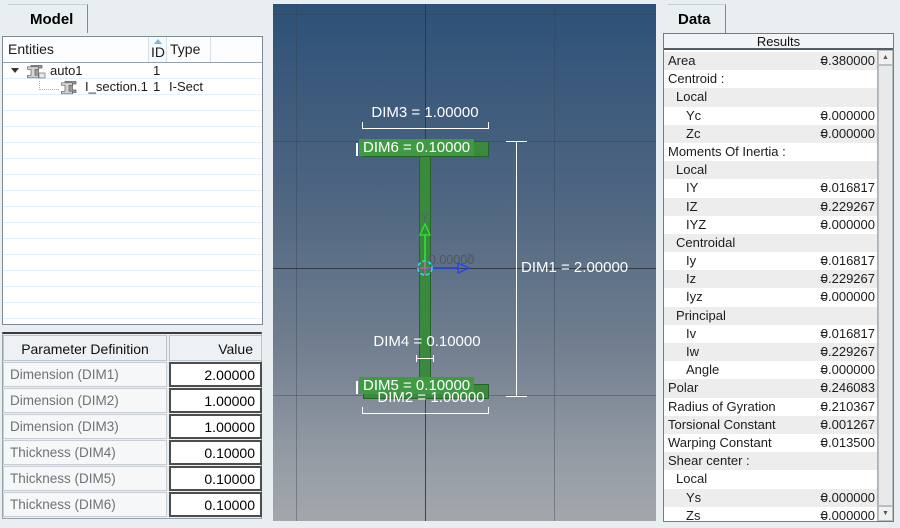 The width and height of the screenshot is (900, 528). I want to click on scroll-down-icon: ▼, so click(885, 513).